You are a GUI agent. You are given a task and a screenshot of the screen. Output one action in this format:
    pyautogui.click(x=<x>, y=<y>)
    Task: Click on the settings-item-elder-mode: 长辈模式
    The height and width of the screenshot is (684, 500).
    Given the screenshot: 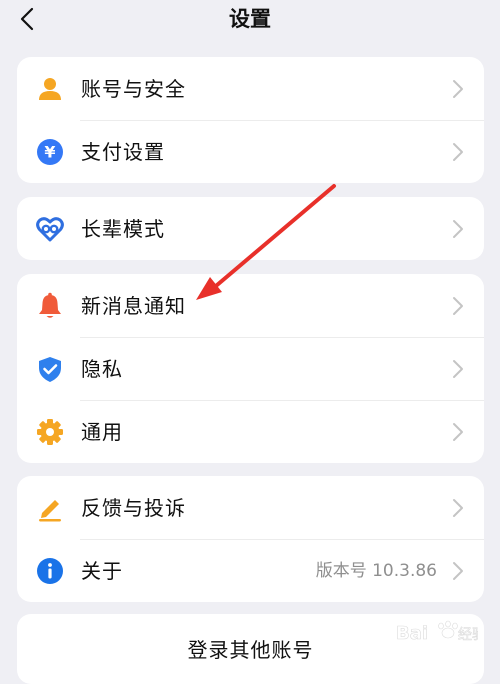 What is the action you would take?
    pyautogui.click(x=250, y=228)
    